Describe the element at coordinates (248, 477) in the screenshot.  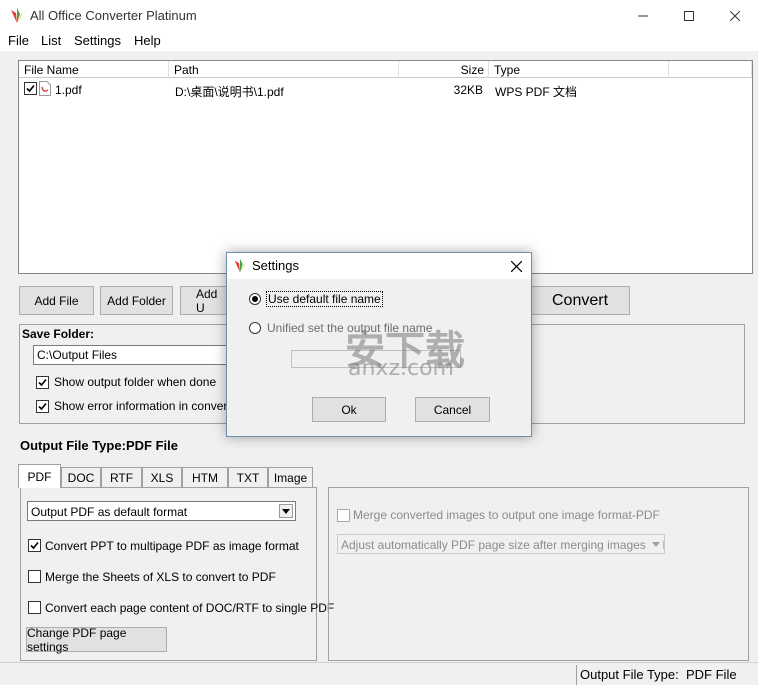
I see `tab-txt: TXT` at that location.